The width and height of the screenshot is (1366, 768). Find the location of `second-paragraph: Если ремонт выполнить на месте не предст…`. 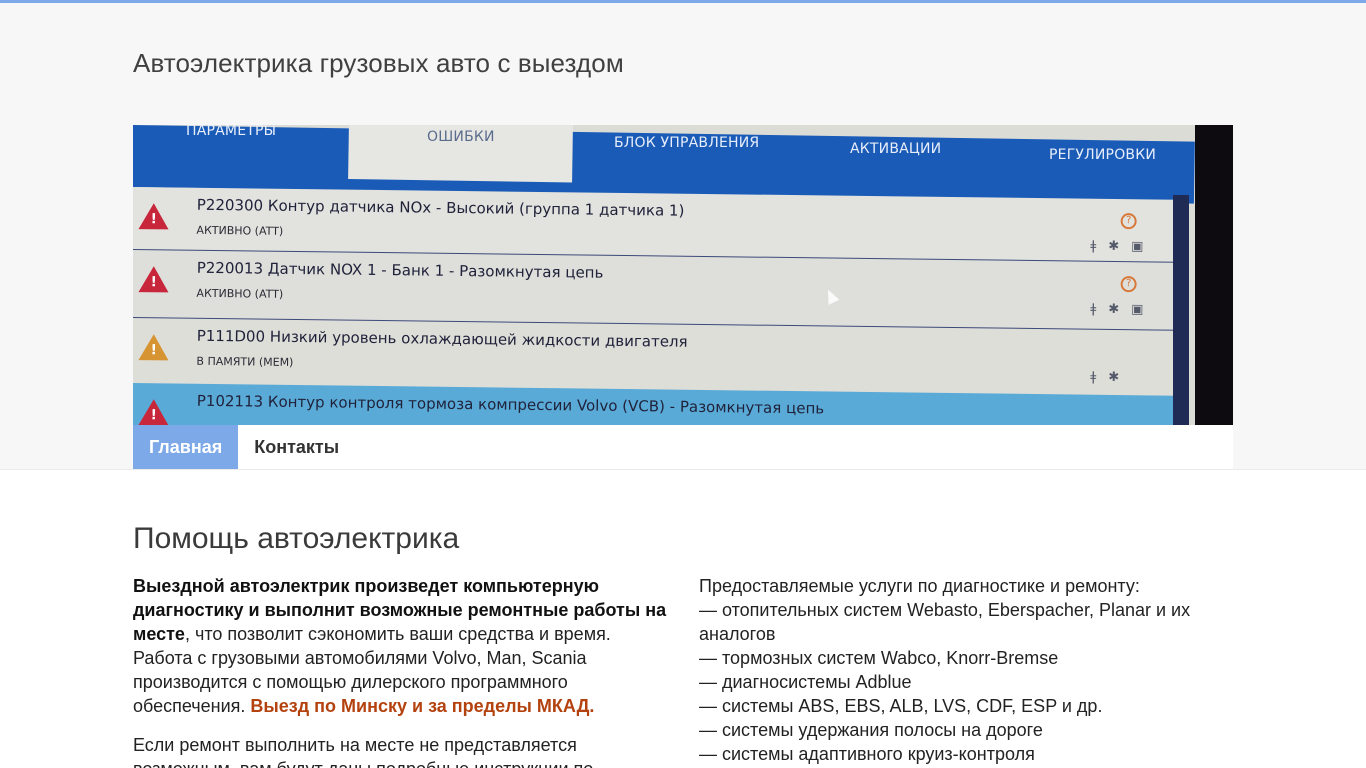

second-paragraph: Если ремонт выполнить на месте не предст… is located at coordinates (363, 751).